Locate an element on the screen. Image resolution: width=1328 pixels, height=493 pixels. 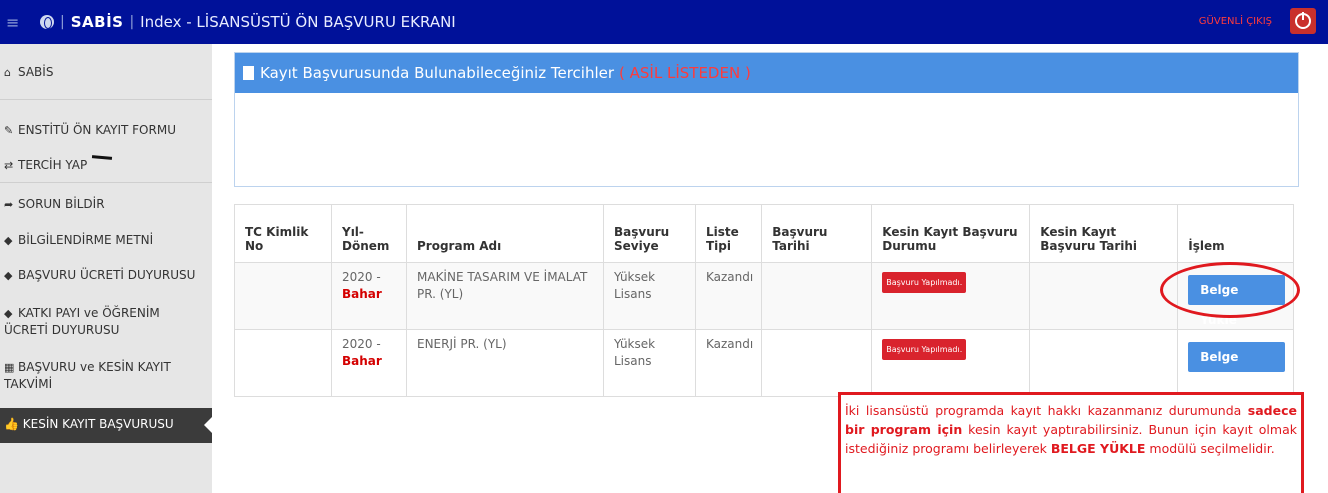
sidebar-item-label: SORUN BİLDİR is located at coordinates (61, 204).